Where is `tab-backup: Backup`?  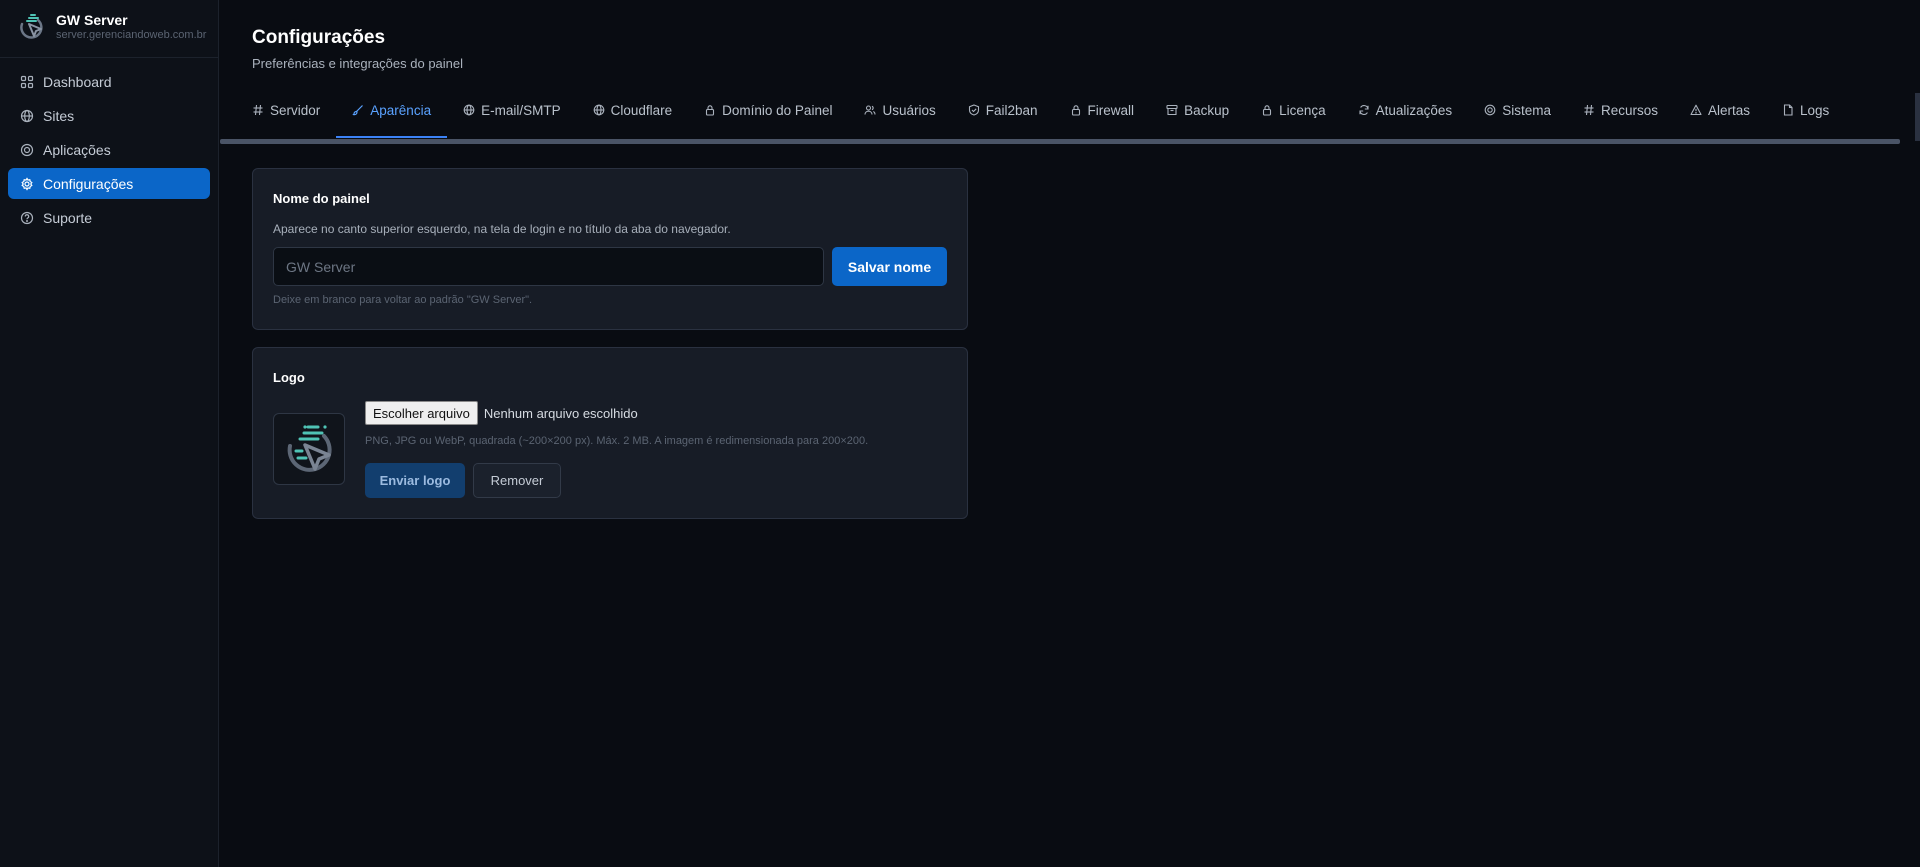 tab-backup: Backup is located at coordinates (1197, 115).